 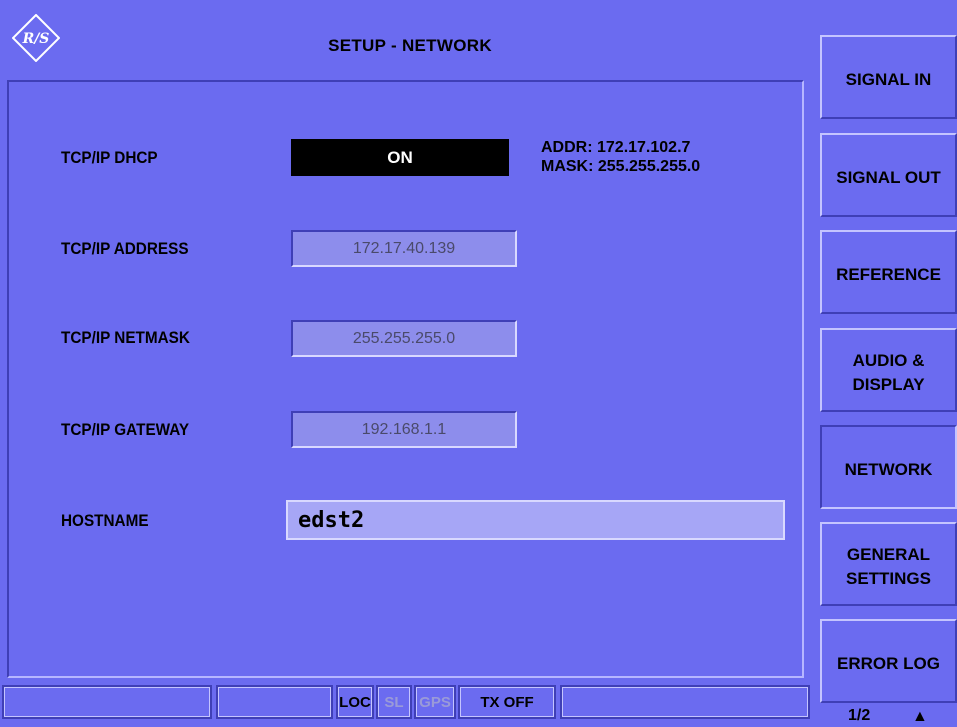 I want to click on netmask-field: 255.255.255.0, so click(x=404, y=338).